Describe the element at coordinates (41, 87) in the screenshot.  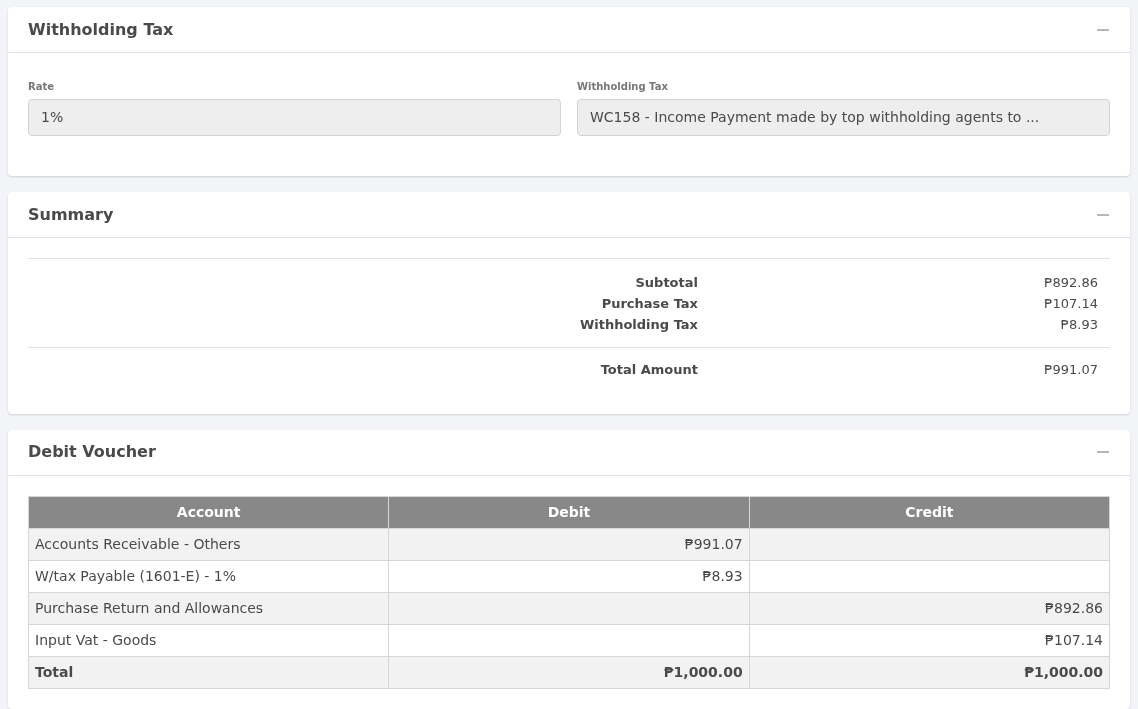
I see `field-label: Rate` at that location.